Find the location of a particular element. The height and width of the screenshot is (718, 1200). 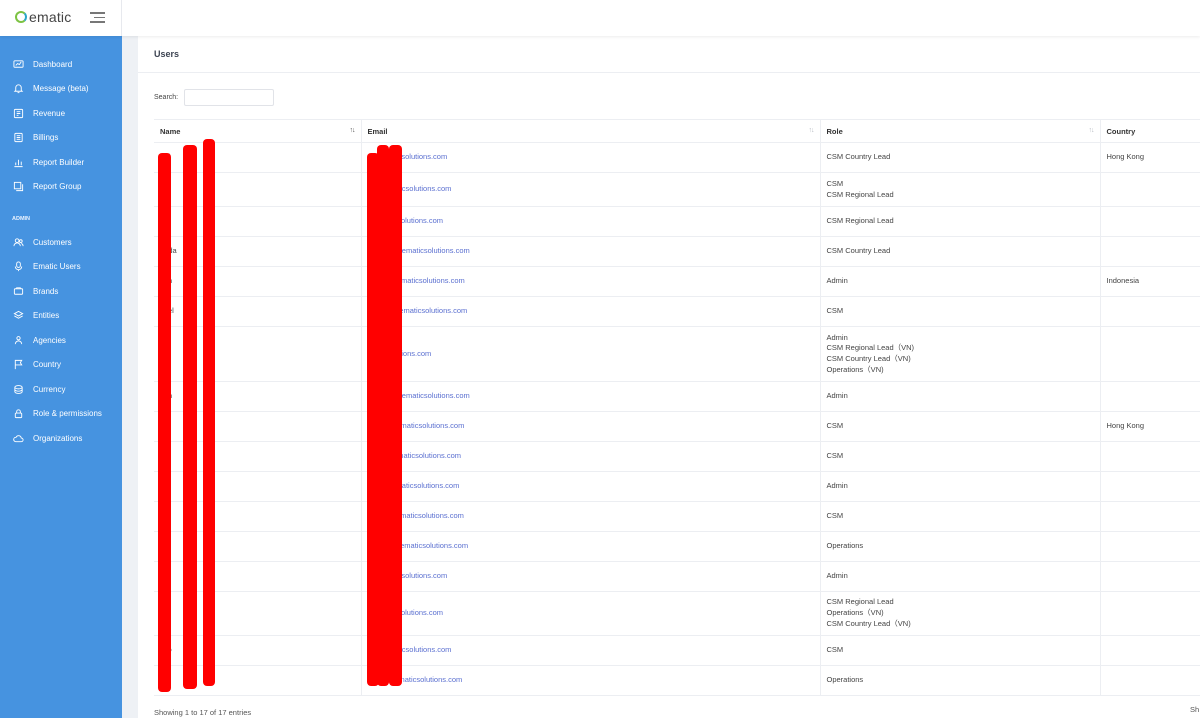

search-label: Search: is located at coordinates (166, 97).